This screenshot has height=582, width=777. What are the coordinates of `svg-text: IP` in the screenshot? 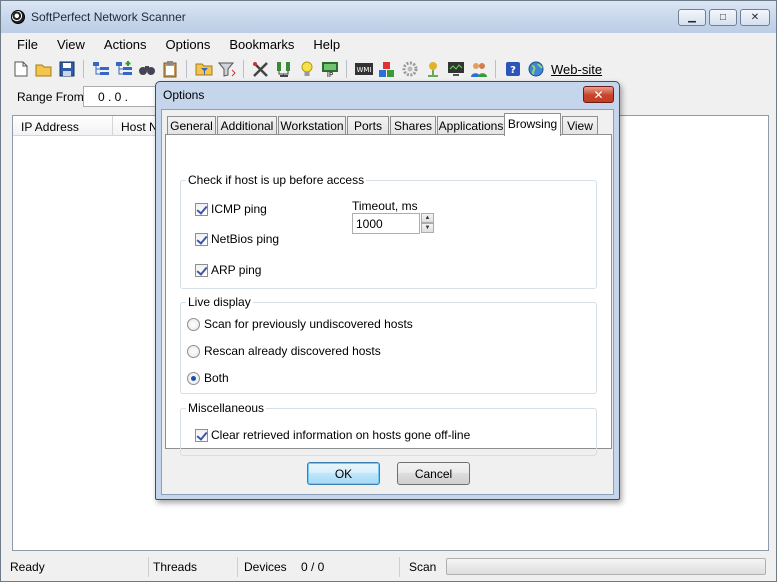 It's located at (329, 74).